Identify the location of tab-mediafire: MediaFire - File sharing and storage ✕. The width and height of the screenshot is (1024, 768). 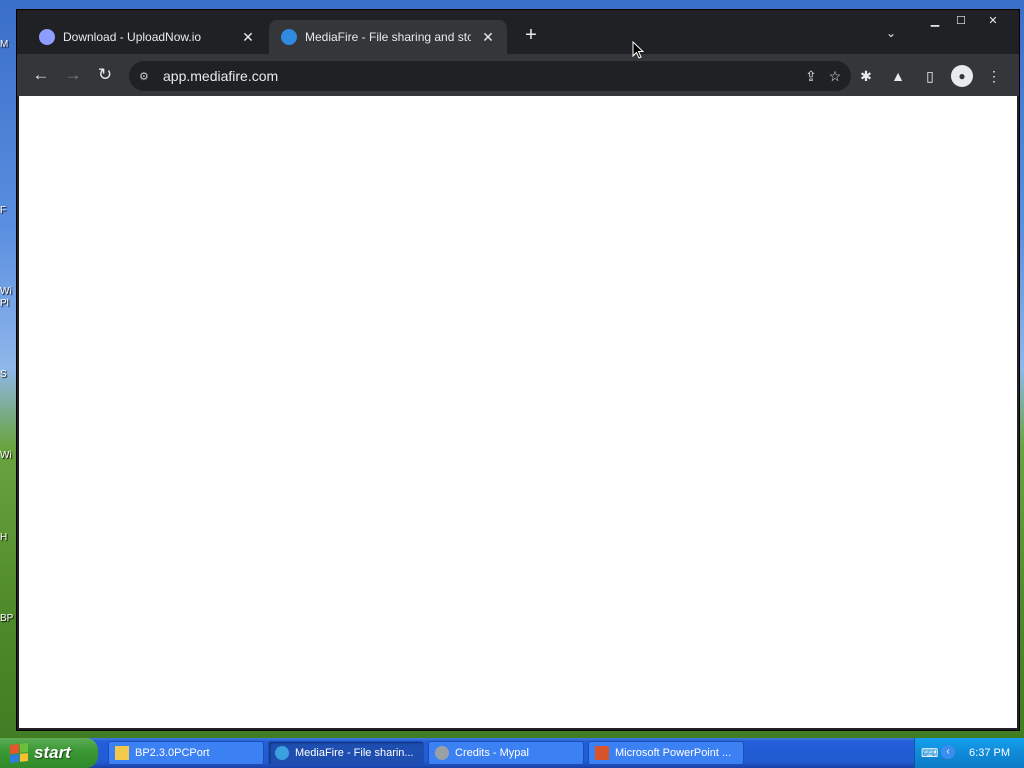
(388, 37).